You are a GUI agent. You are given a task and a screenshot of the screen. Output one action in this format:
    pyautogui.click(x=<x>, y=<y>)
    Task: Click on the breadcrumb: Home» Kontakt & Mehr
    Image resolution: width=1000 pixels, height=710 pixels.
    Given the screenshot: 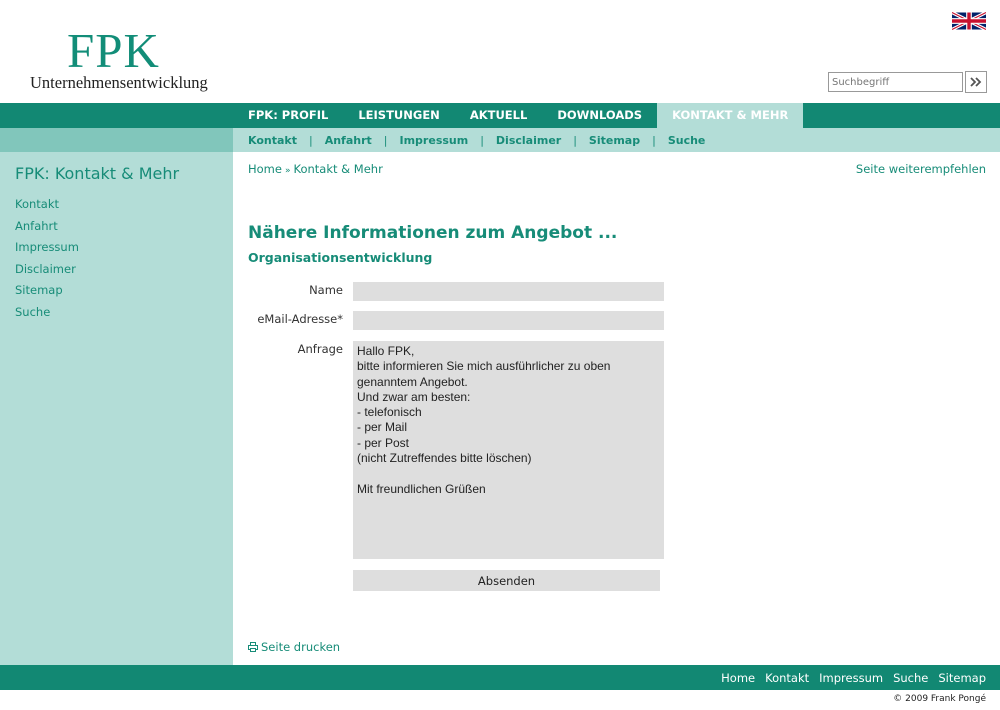 What is the action you would take?
    pyautogui.click(x=315, y=169)
    